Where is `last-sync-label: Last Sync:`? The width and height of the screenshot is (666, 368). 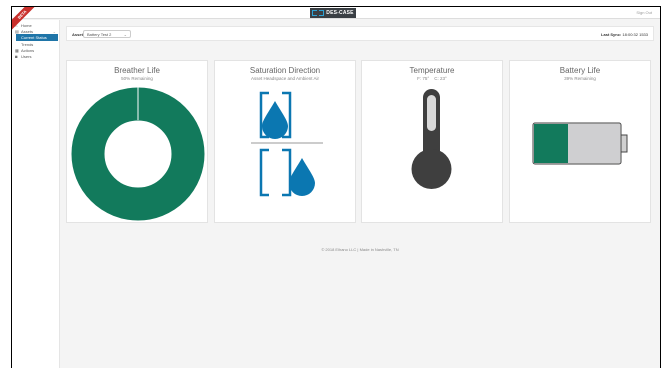 last-sync-label: Last Sync: is located at coordinates (611, 34).